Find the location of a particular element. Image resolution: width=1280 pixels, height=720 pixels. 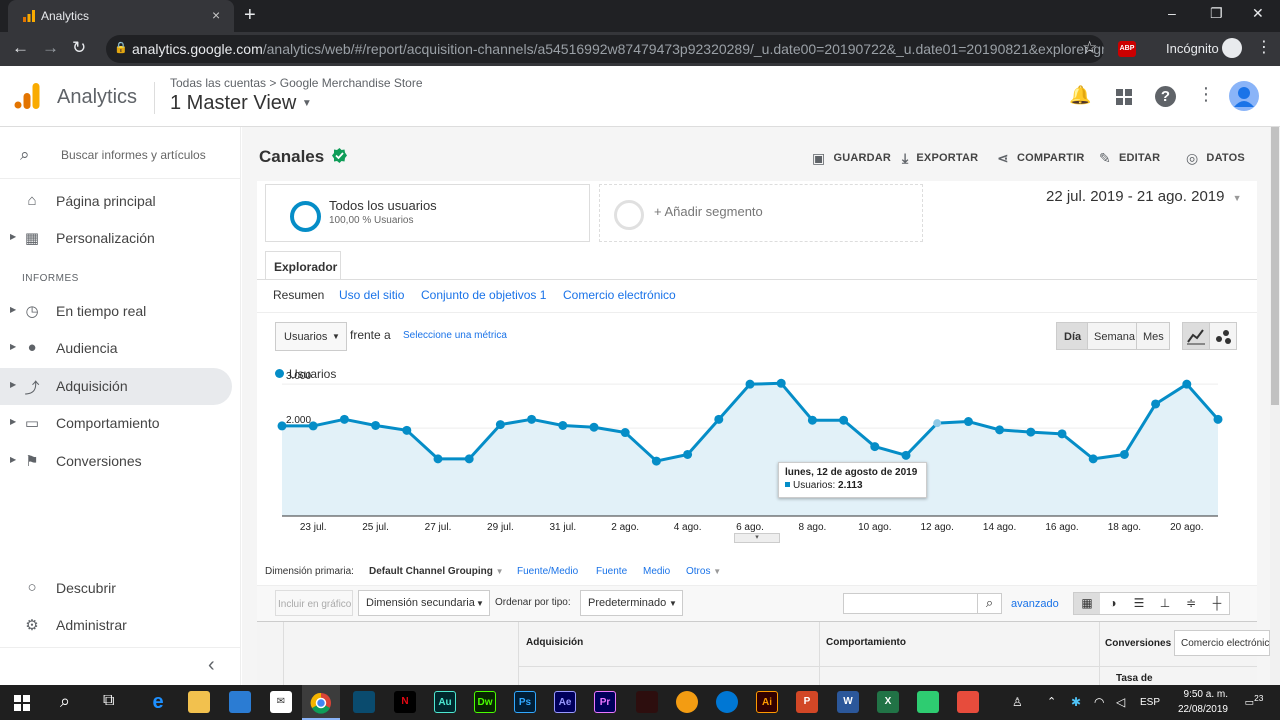

store-icon is located at coordinates (240, 702).